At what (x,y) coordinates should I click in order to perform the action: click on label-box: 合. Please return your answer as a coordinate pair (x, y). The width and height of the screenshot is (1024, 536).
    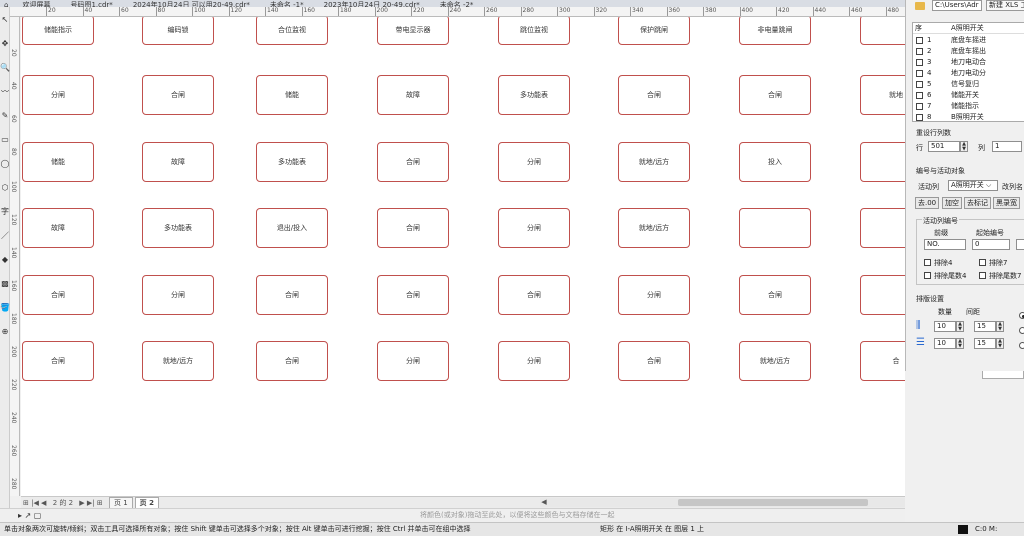
    Looking at the image, I should click on (882, 361).